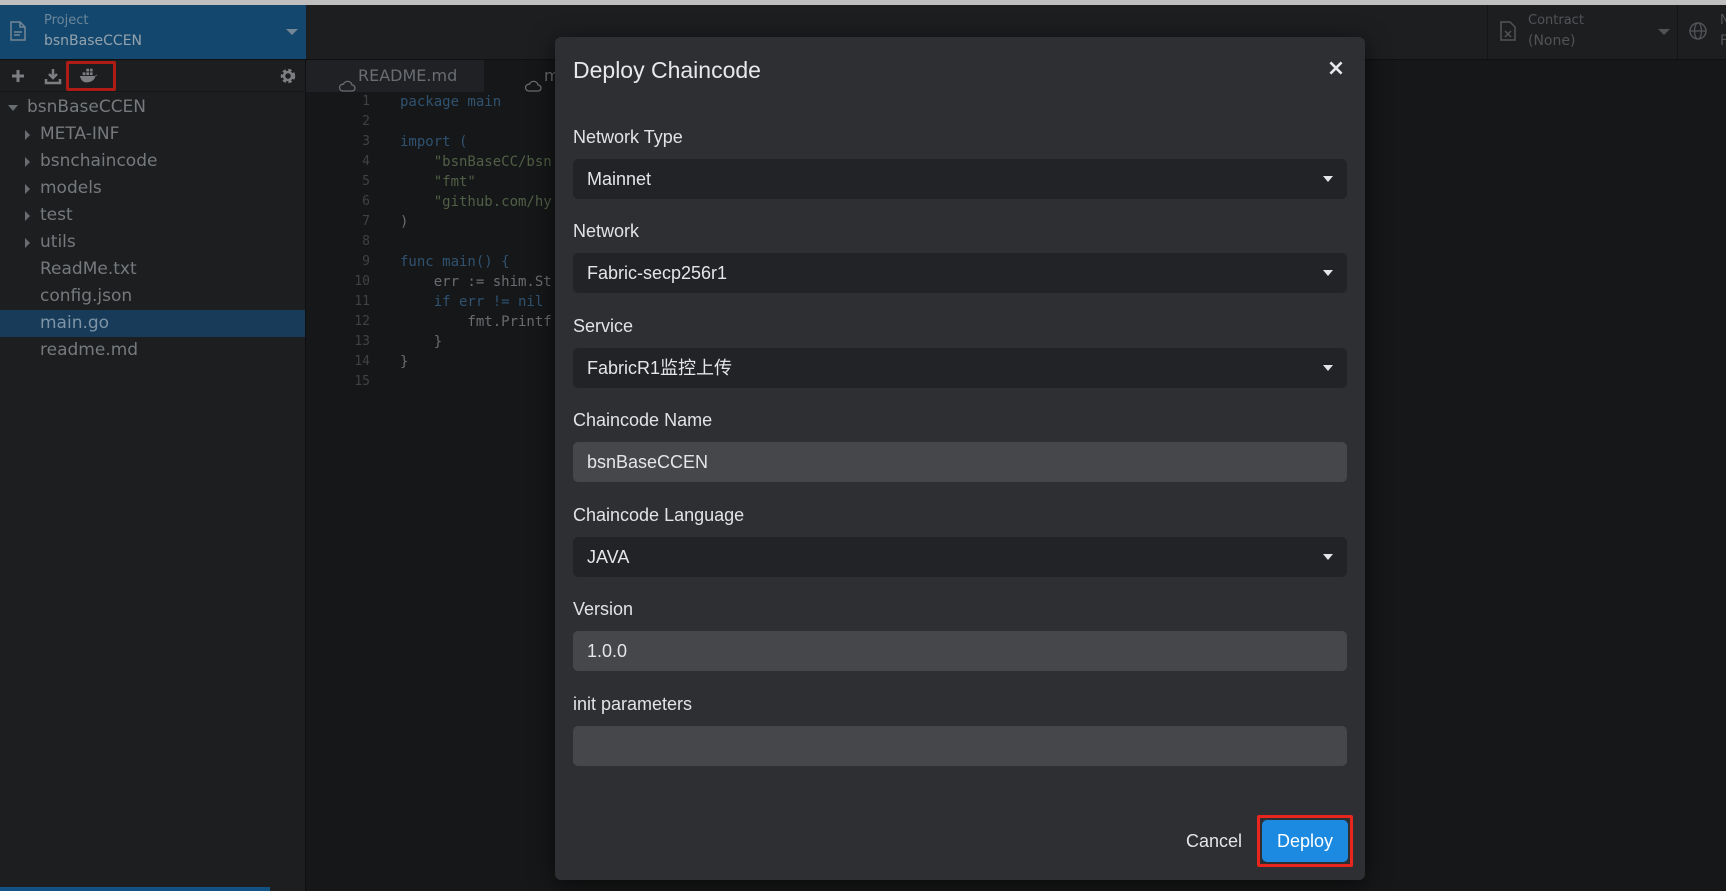  I want to click on version-input: 1.0.0, so click(960, 651).